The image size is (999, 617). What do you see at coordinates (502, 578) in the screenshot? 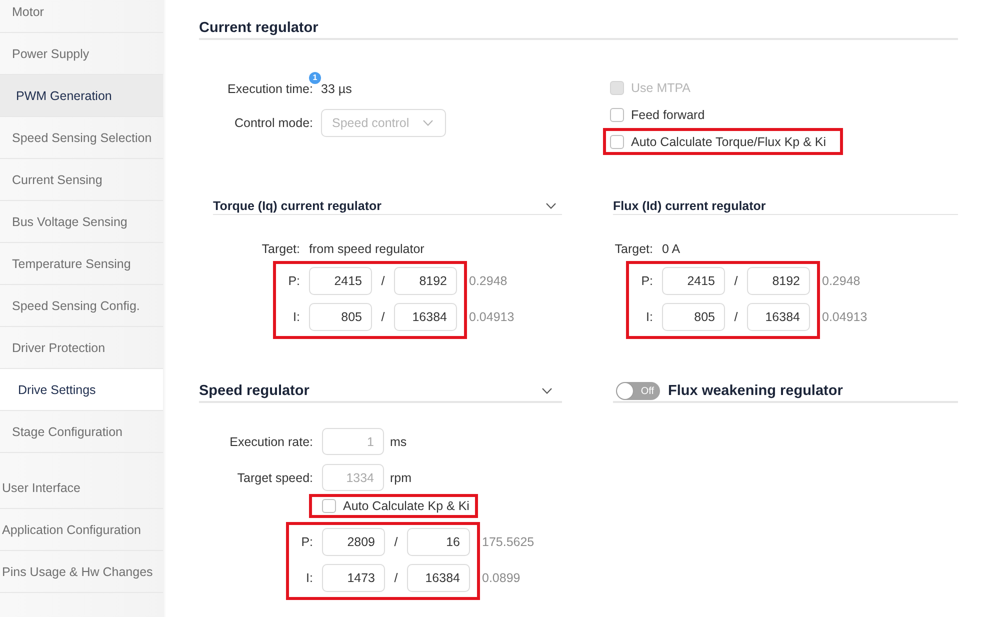
I see `gain-value: 0.0899` at bounding box center [502, 578].